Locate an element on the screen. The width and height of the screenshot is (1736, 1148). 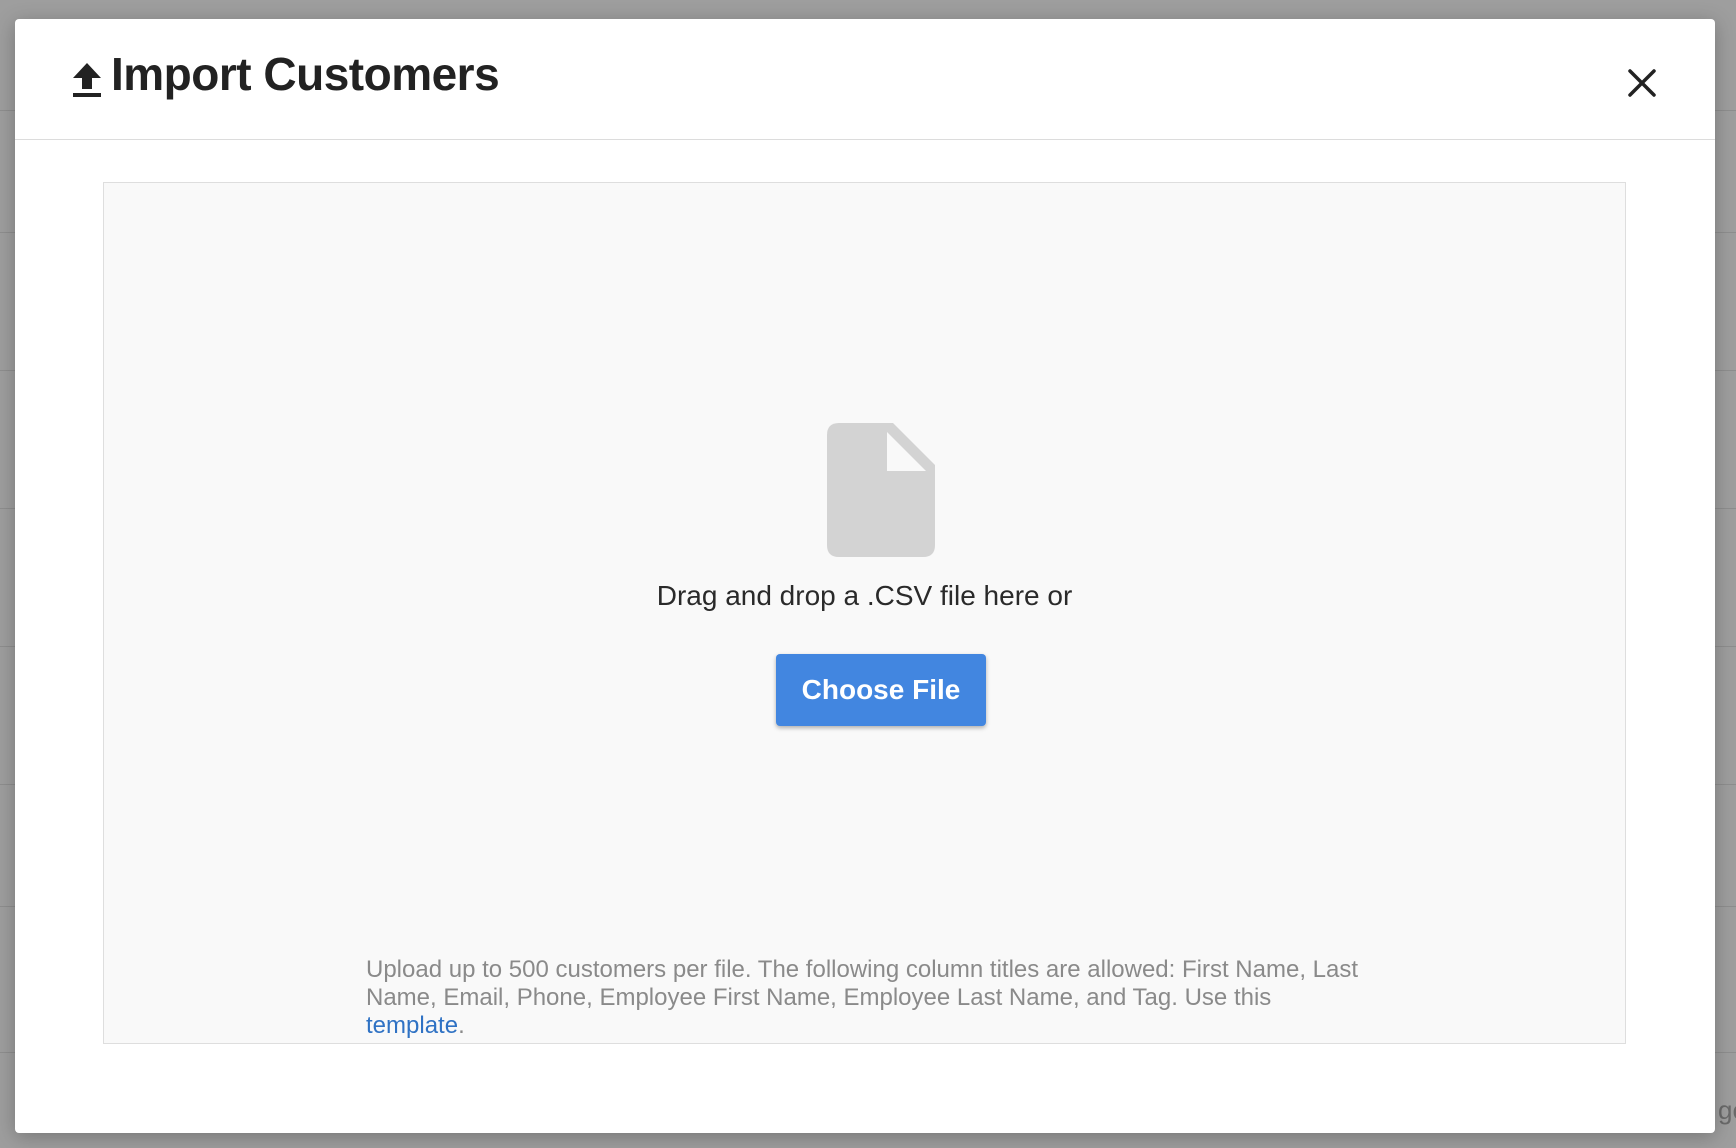
file-icon is located at coordinates (881, 490).